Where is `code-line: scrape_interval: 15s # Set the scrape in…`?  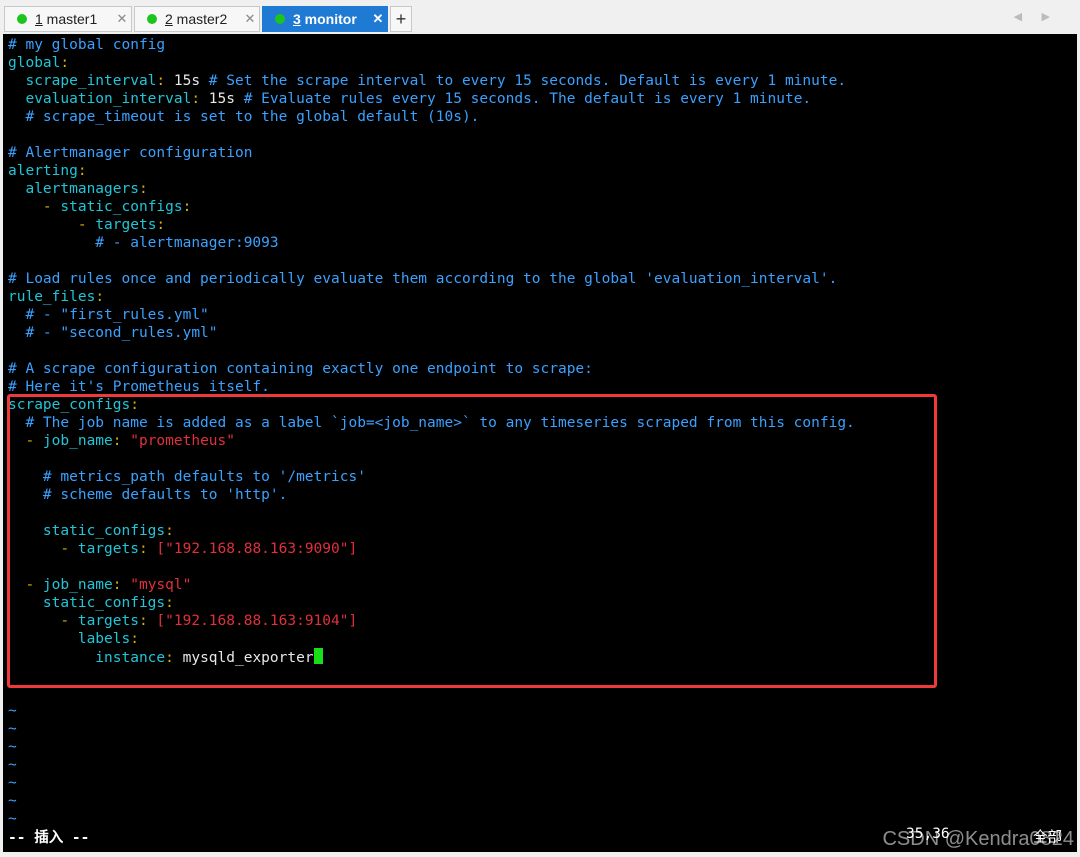
code-line: scrape_interval: 15s # Set the scrape in… is located at coordinates (427, 81).